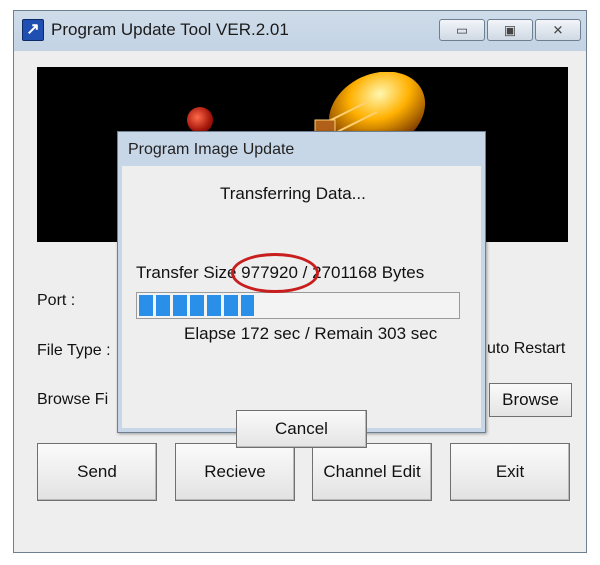  I want to click on cancel-button: Cancel, so click(301, 429).